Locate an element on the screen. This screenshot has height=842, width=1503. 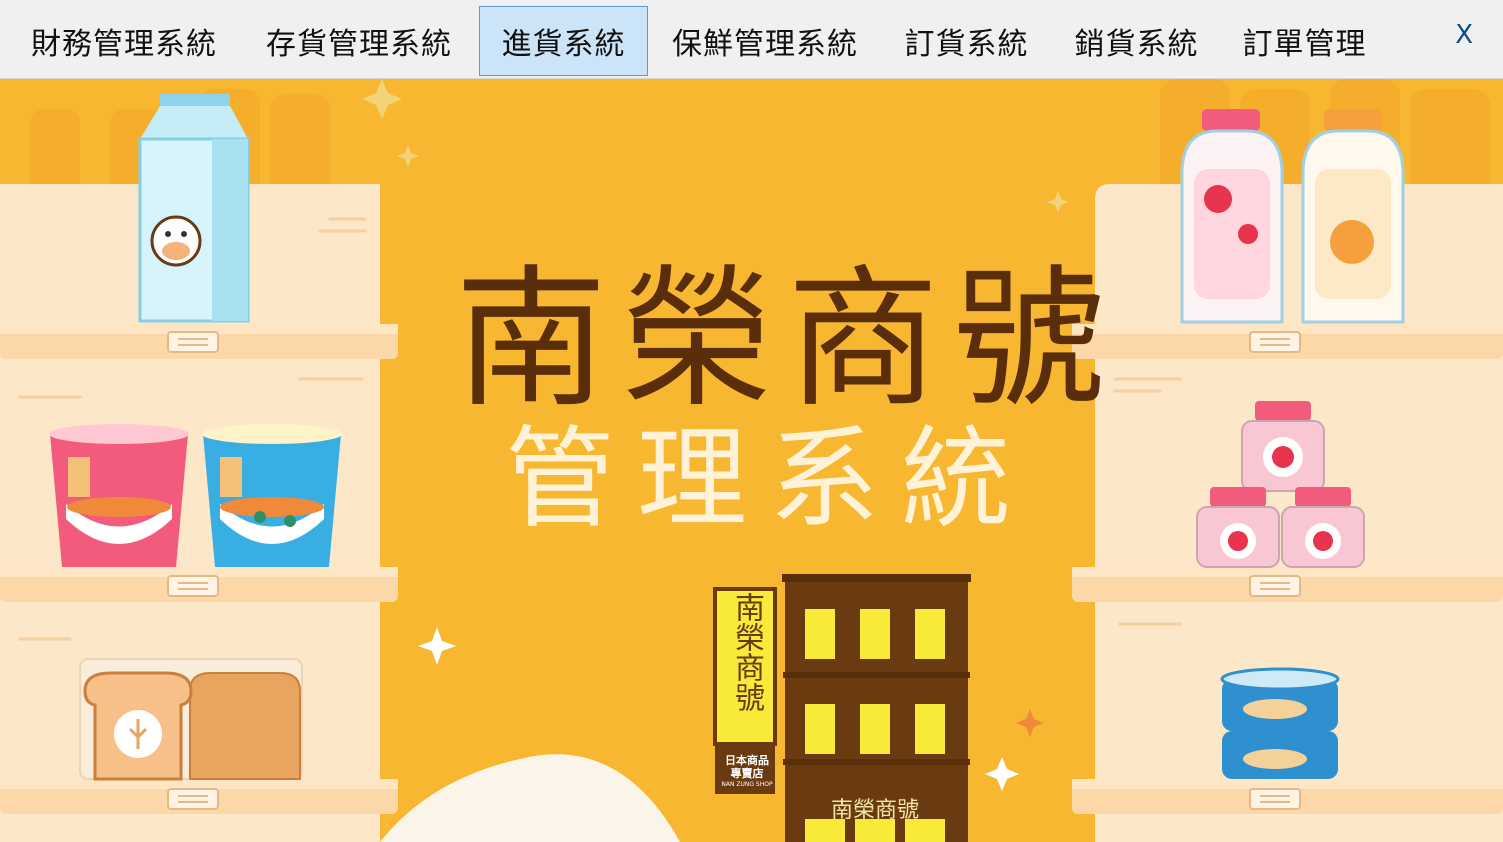
strawberry-milk-bottle-icon is located at coordinates (1232, 216).